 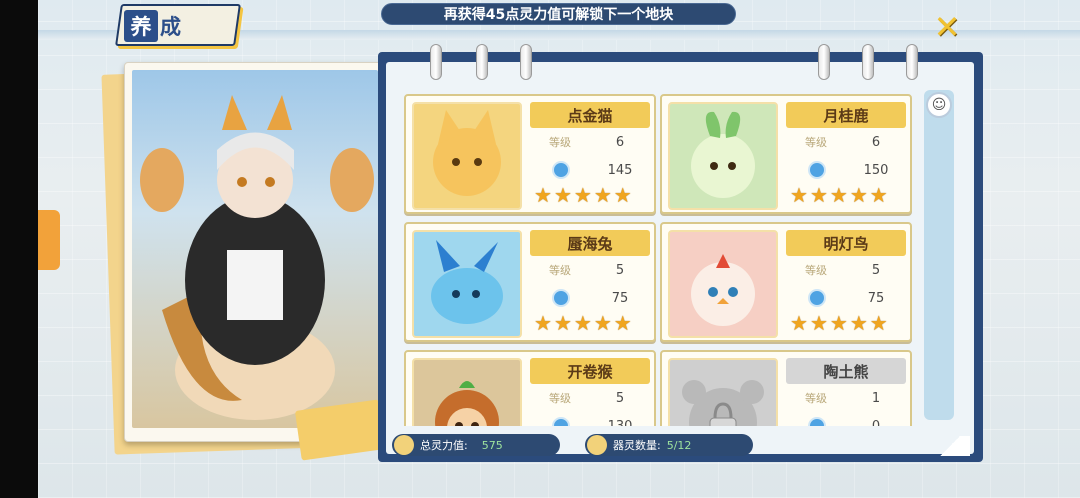 I want to click on unlock-tip: 再获得45点灵力值可解锁下一个地块, so click(x=558, y=14).